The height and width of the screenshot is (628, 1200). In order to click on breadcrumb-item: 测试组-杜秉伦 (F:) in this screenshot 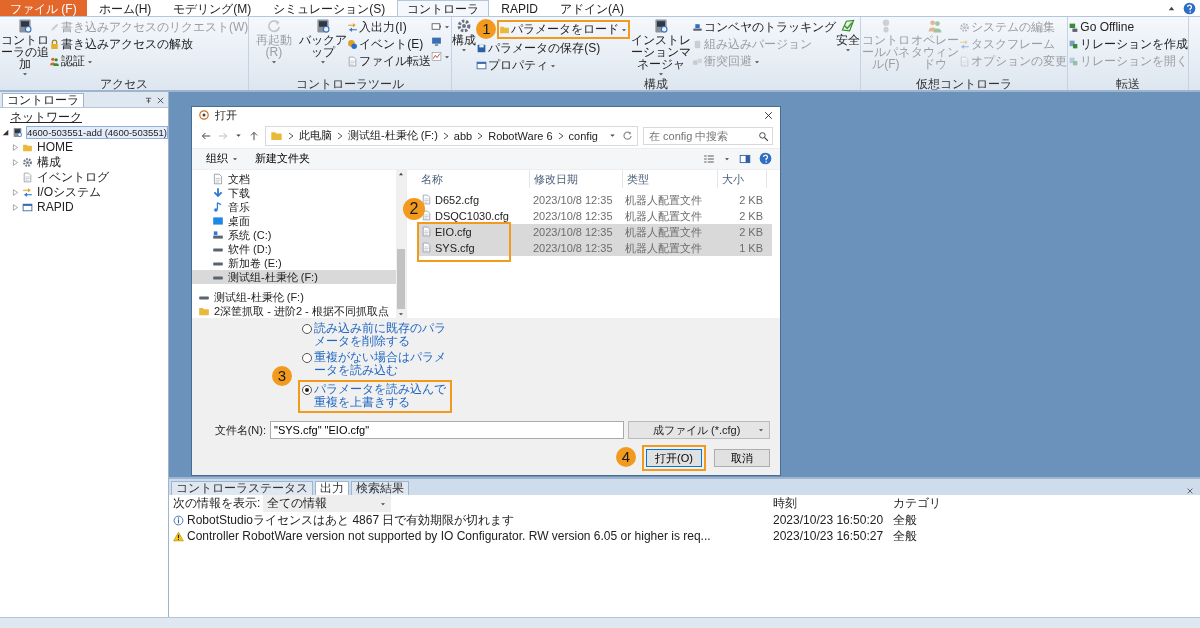, I will do `click(393, 135)`.